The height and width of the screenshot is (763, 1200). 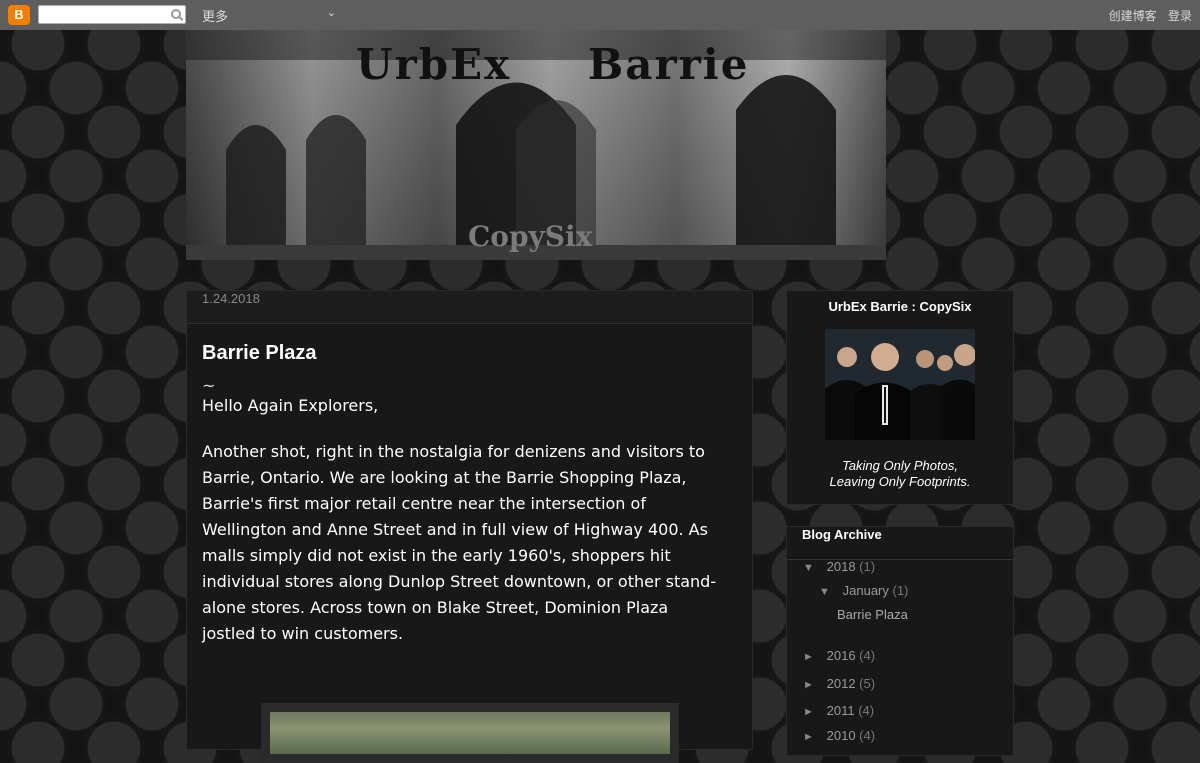 What do you see at coordinates (1133, 16) in the screenshot?
I see `create-blog-link: 创建博客` at bounding box center [1133, 16].